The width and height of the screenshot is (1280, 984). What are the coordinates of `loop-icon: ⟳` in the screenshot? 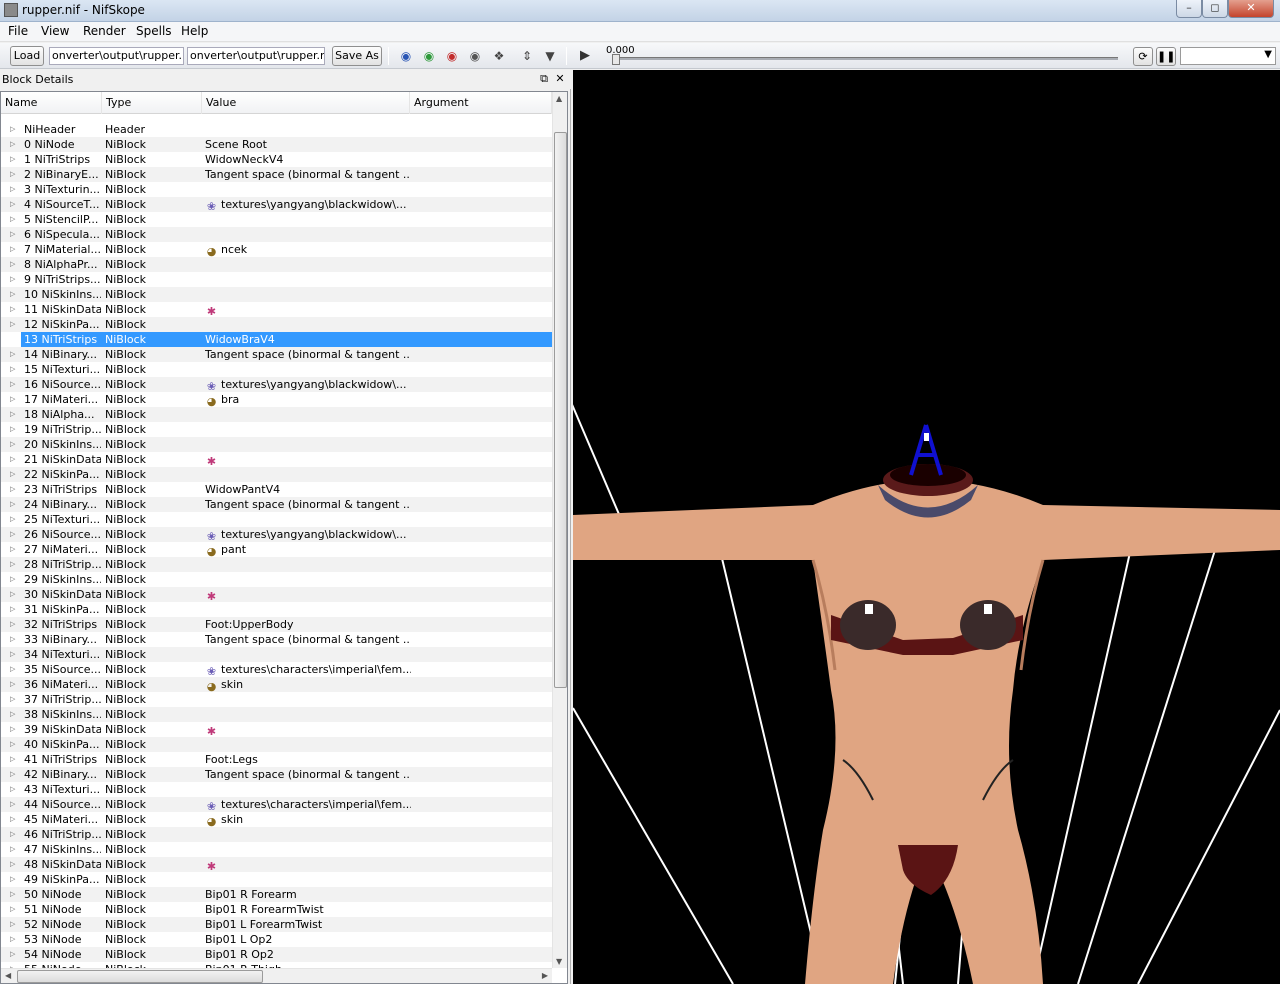 It's located at (1143, 56).